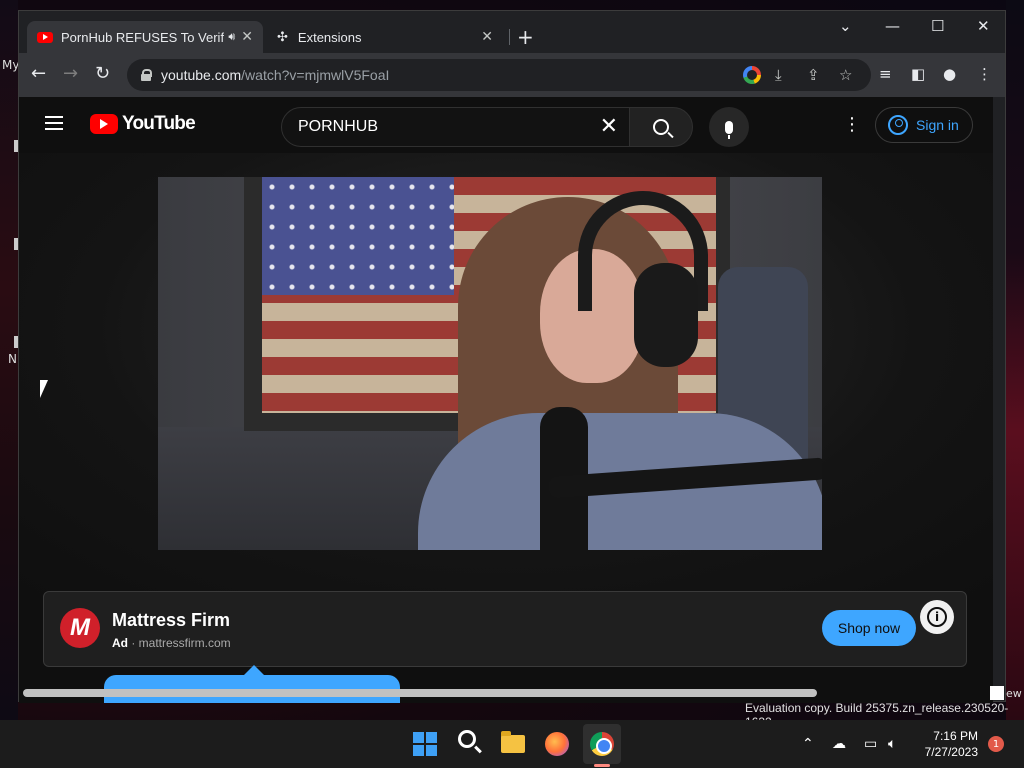 The height and width of the screenshot is (768, 1024). I want to click on shop-now-button: Shop now, so click(869, 628).